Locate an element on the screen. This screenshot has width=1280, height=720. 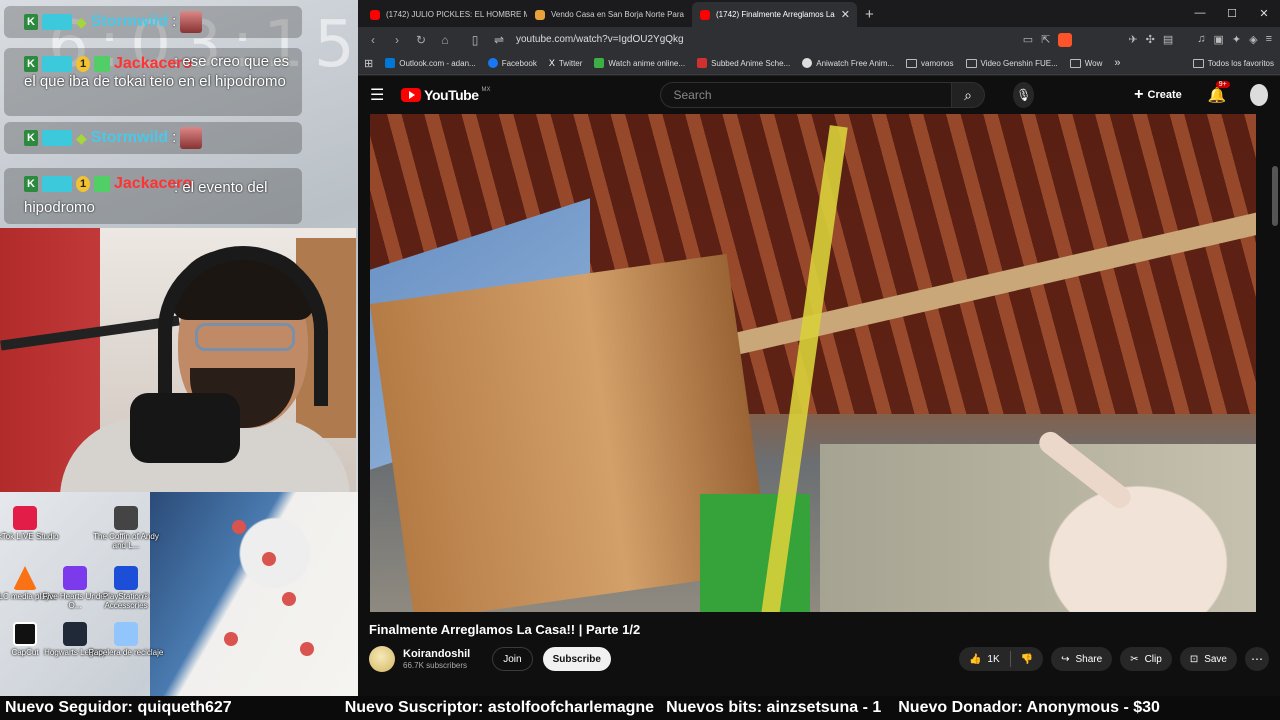
chat-message: K 1 Jackacero : el evento del hipodromo is located at coordinates (153, 196).